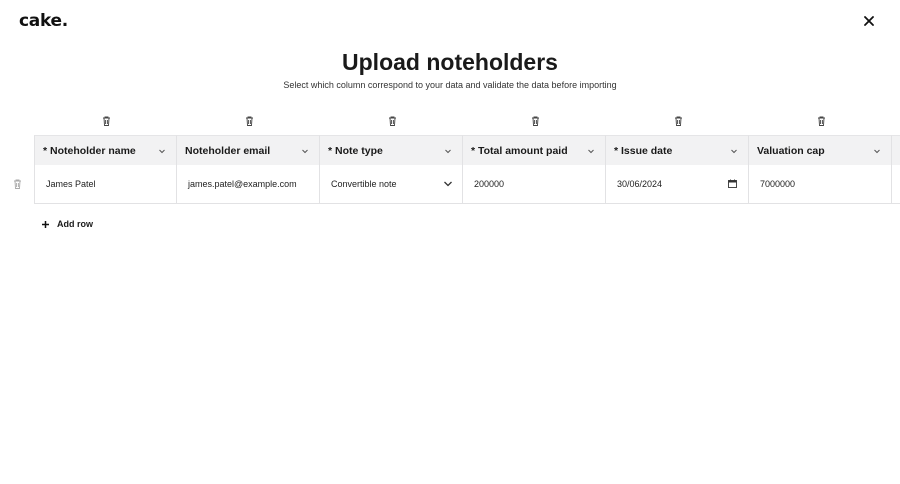  I want to click on note-type-select: Convertible note, so click(391, 184).